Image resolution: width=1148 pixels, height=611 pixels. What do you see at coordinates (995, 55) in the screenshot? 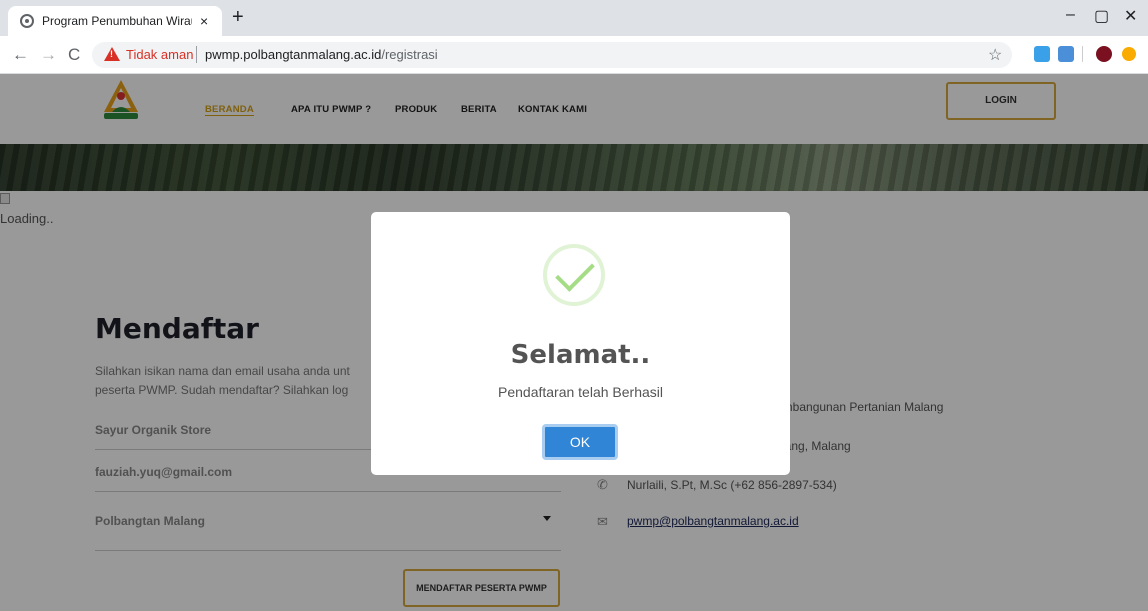
I see `bookmark-star-icon: ☆` at bounding box center [995, 55].